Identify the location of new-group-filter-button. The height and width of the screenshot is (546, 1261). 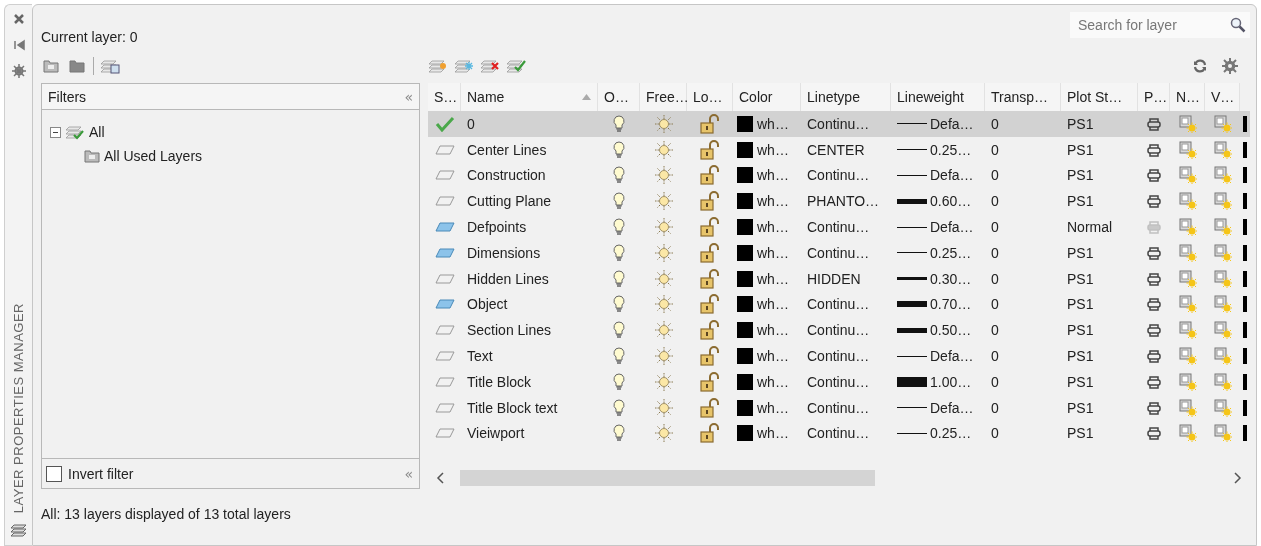
(77, 66).